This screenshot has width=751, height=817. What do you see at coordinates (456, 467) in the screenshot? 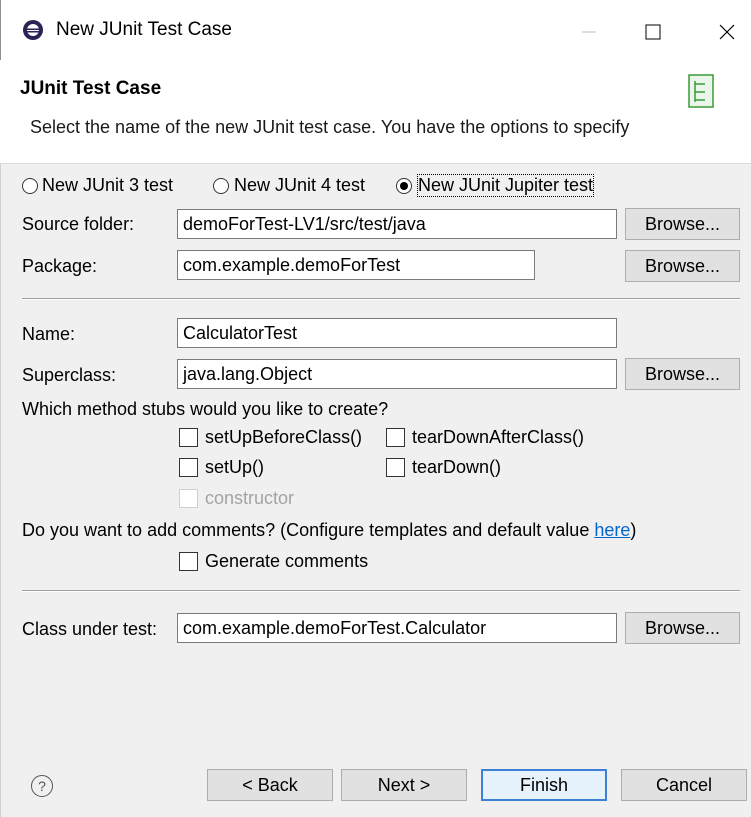
I see `teardown-label: tearDown()` at bounding box center [456, 467].